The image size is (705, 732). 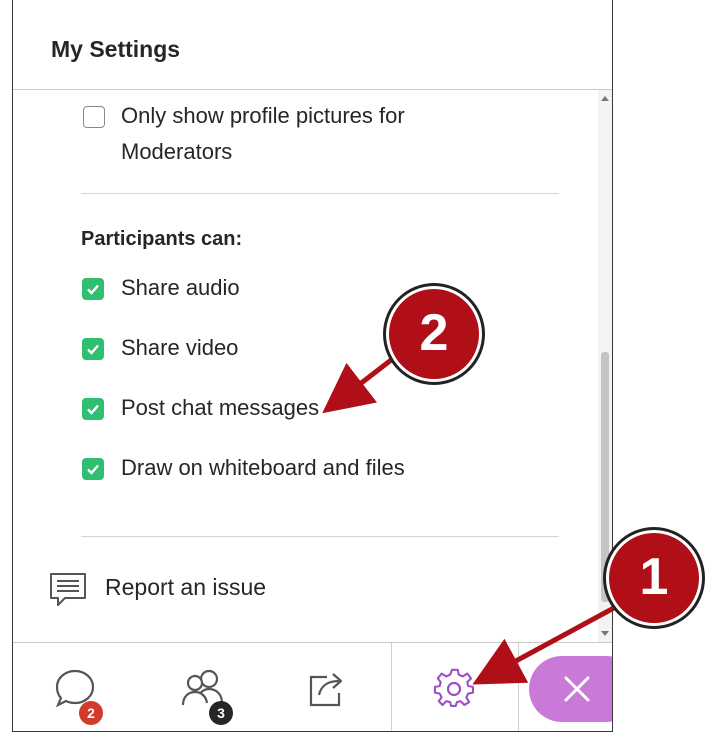 What do you see at coordinates (180, 287) in the screenshot?
I see `share-audio-label: Share audio` at bounding box center [180, 287].